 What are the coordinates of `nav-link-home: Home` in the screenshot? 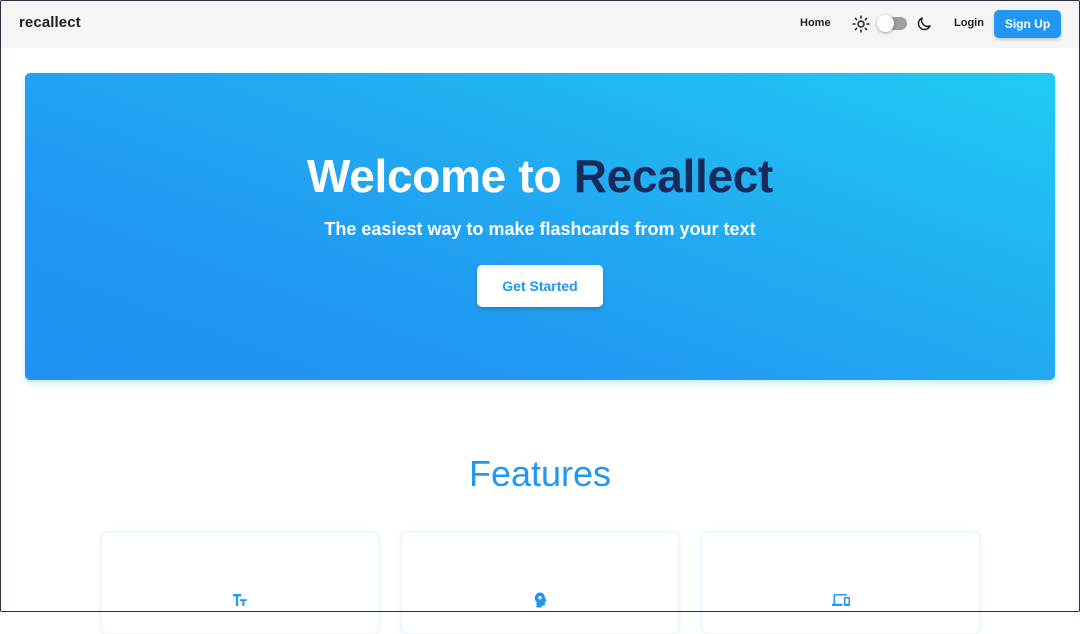 It's located at (815, 23).